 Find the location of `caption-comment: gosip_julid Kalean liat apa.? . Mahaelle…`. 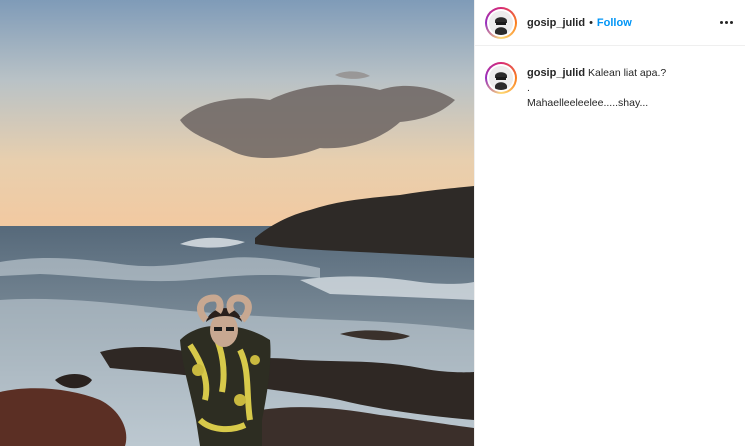

caption-comment: gosip_julid Kalean liat apa.? . Mahaelle… is located at coordinates (610, 78).